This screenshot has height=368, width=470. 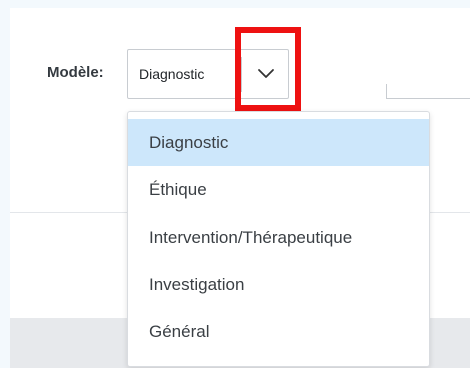 What do you see at coordinates (268, 69) in the screenshot?
I see `highlight-annotation` at bounding box center [268, 69].